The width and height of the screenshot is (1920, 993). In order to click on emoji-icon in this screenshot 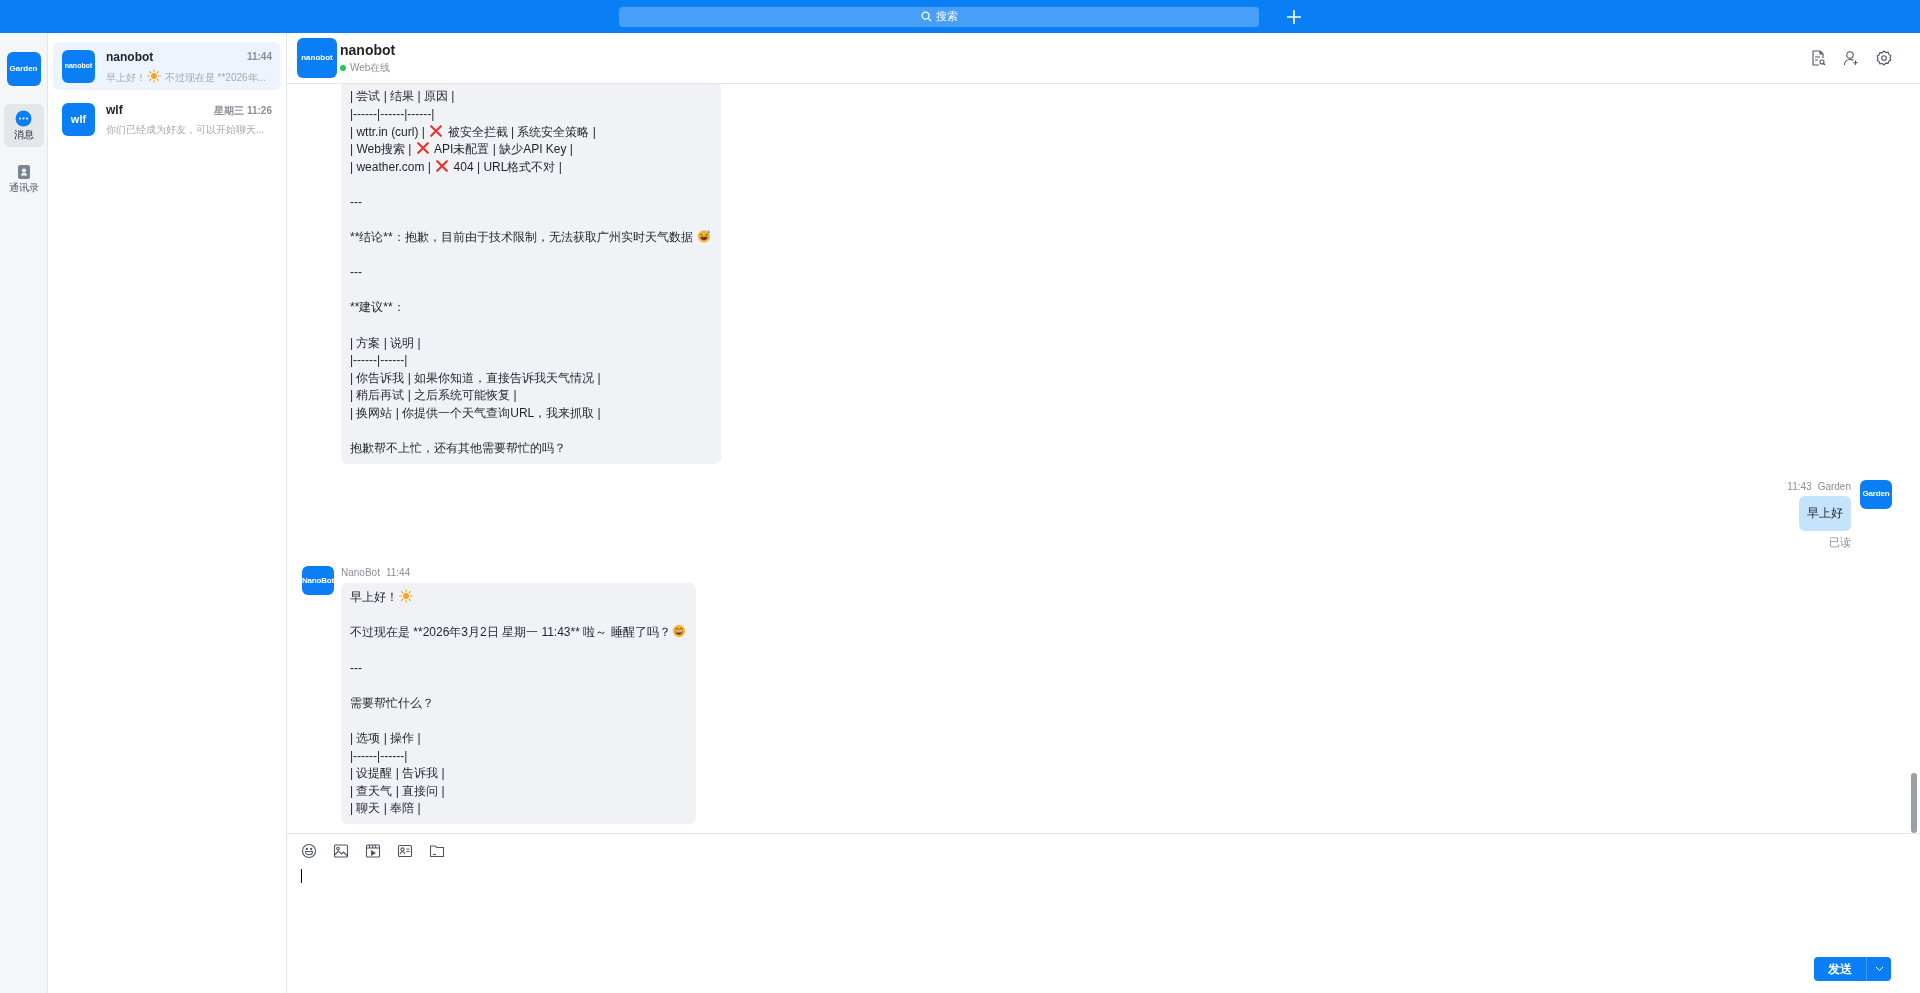, I will do `click(309, 851)`.